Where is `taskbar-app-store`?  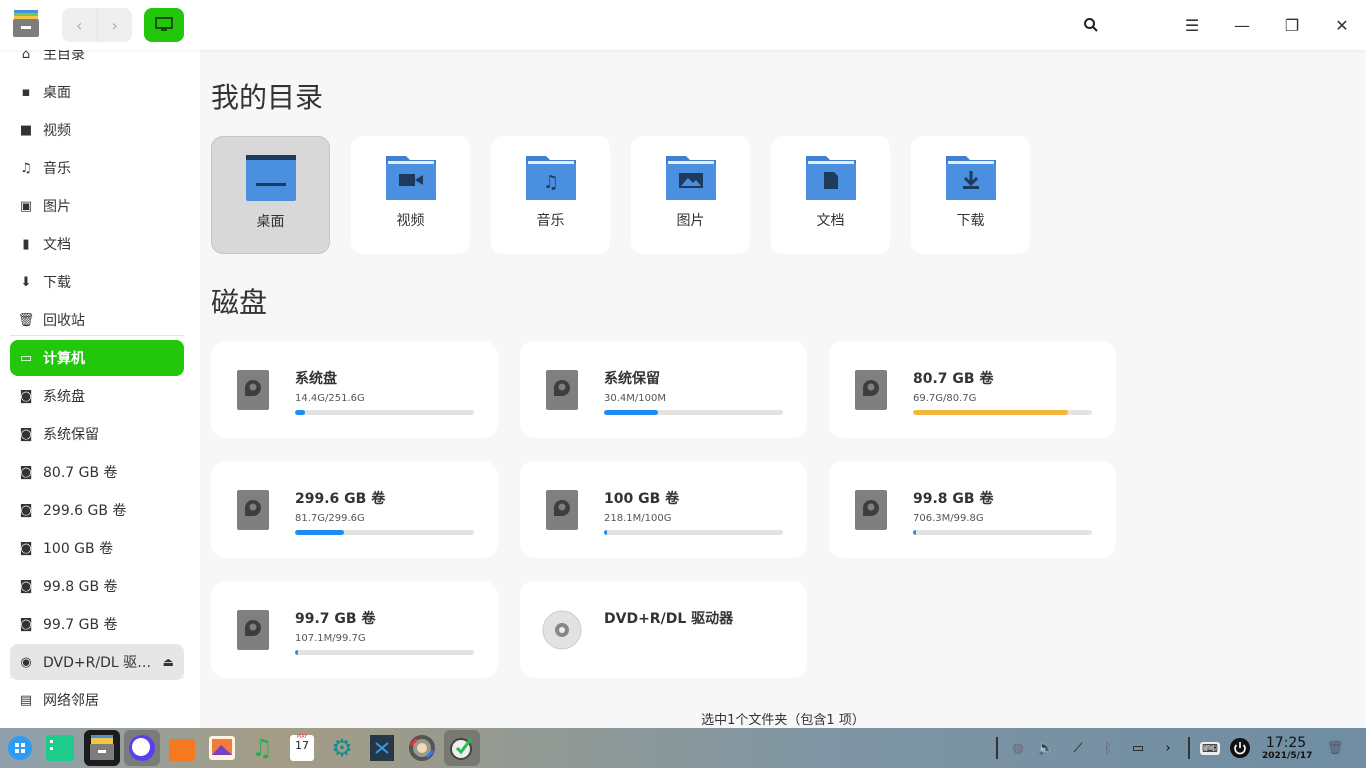 taskbar-app-store is located at coordinates (182, 748).